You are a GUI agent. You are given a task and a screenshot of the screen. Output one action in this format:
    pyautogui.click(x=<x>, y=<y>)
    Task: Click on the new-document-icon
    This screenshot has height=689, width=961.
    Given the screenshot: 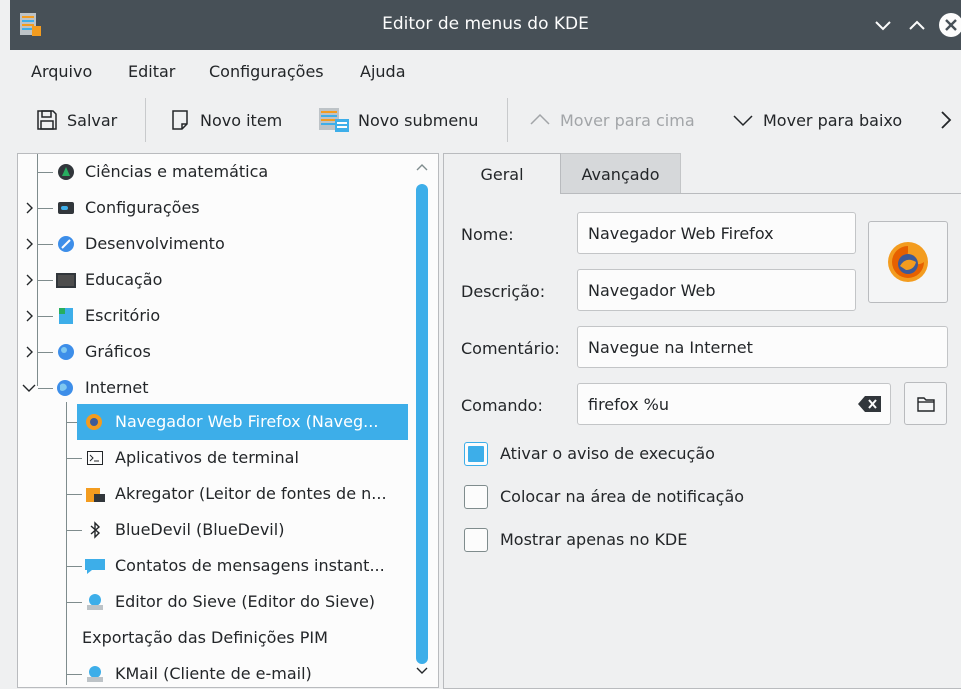 What is the action you would take?
    pyautogui.click(x=180, y=120)
    